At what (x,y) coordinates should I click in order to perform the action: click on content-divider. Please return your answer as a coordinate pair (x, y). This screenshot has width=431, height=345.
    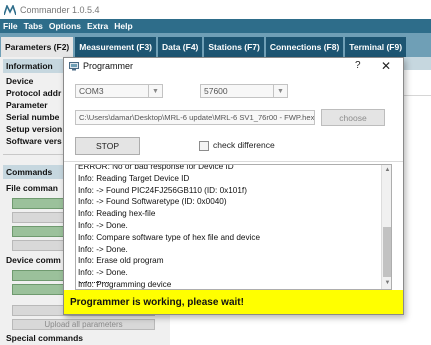
    Looking at the image, I should click on (417, 95).